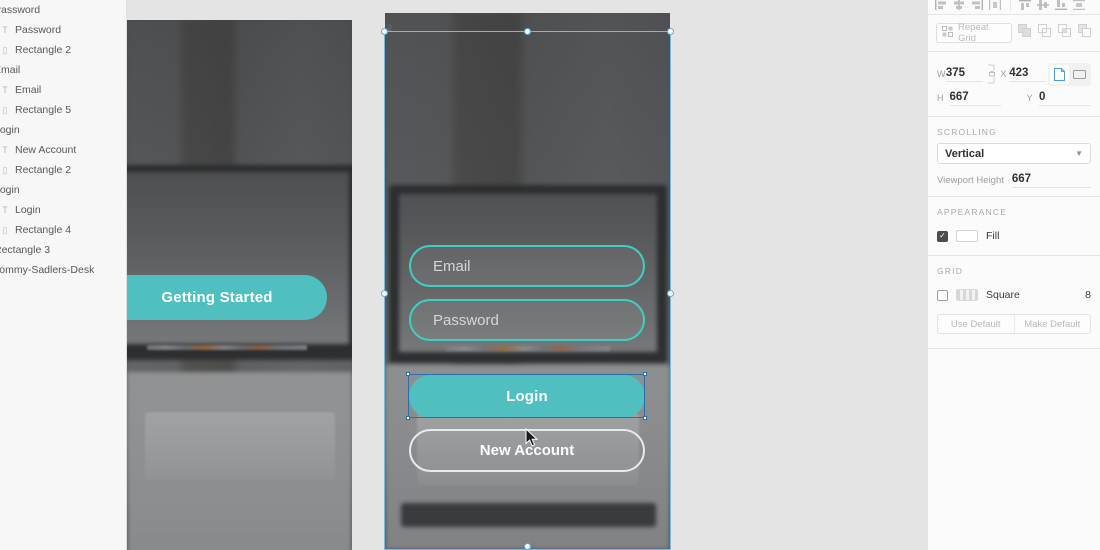 This screenshot has height=550, width=1100. I want to click on lock-aspect-icon, so click(992, 74).